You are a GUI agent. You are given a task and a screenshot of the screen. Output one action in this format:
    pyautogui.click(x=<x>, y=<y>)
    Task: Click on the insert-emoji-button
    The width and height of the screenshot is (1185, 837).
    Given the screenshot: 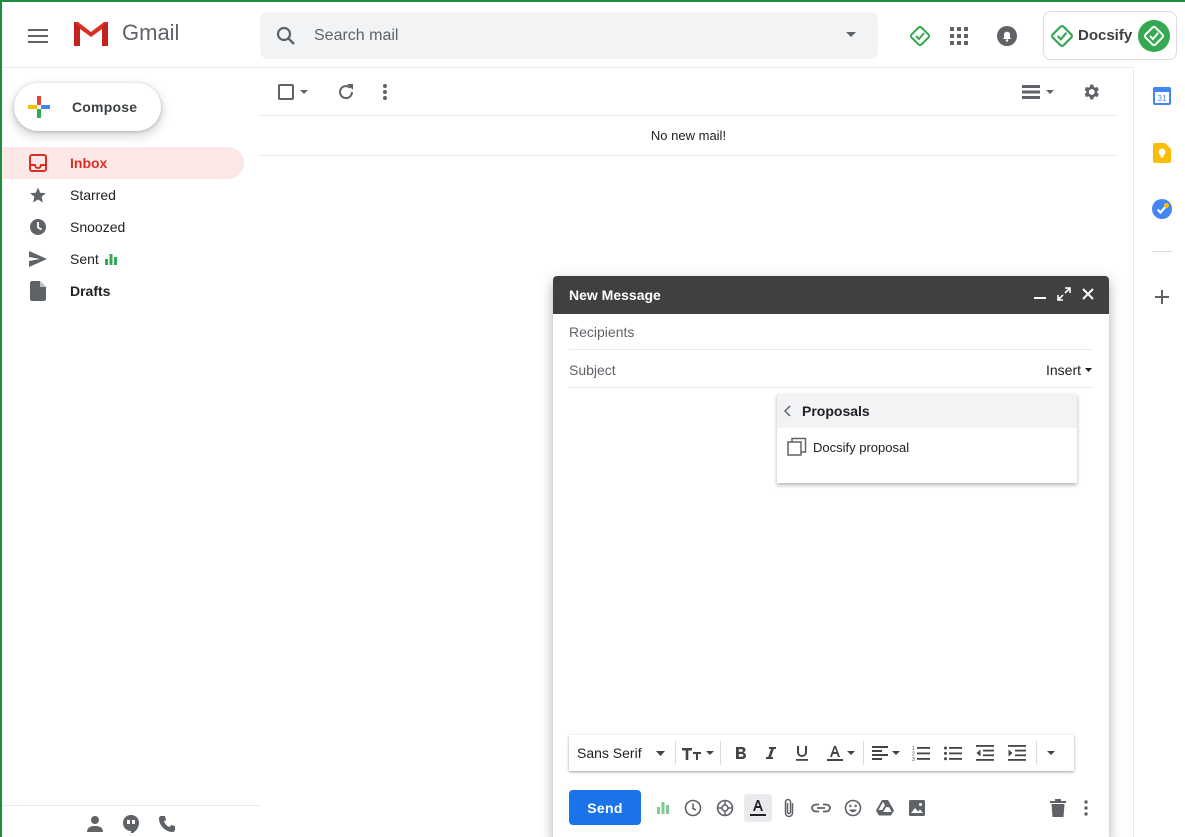 What is the action you would take?
    pyautogui.click(x=853, y=808)
    